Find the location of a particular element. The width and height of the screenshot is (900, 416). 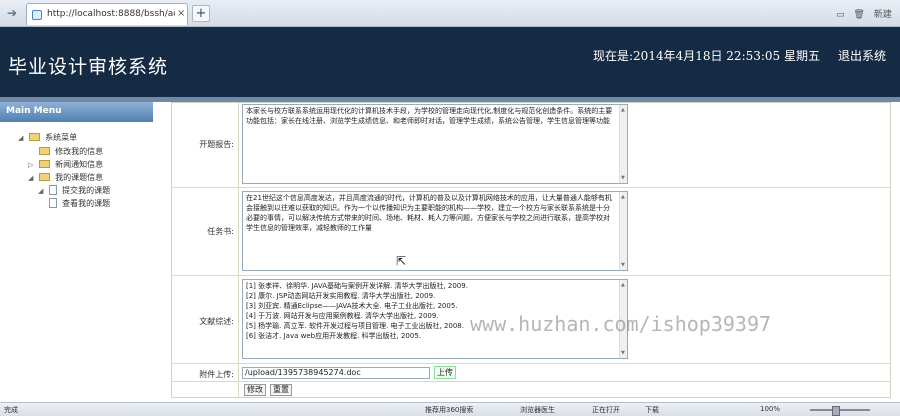

window-controls: ▭ 🗑 新建 is located at coordinates (861, 13).